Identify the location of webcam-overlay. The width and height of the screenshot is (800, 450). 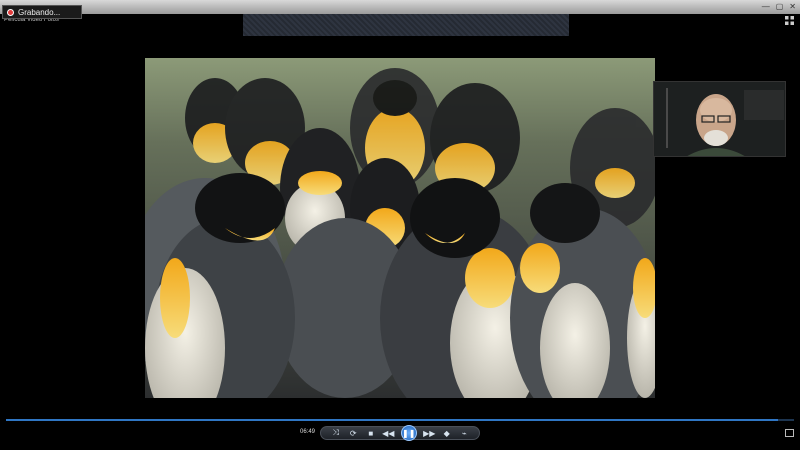
(719, 119).